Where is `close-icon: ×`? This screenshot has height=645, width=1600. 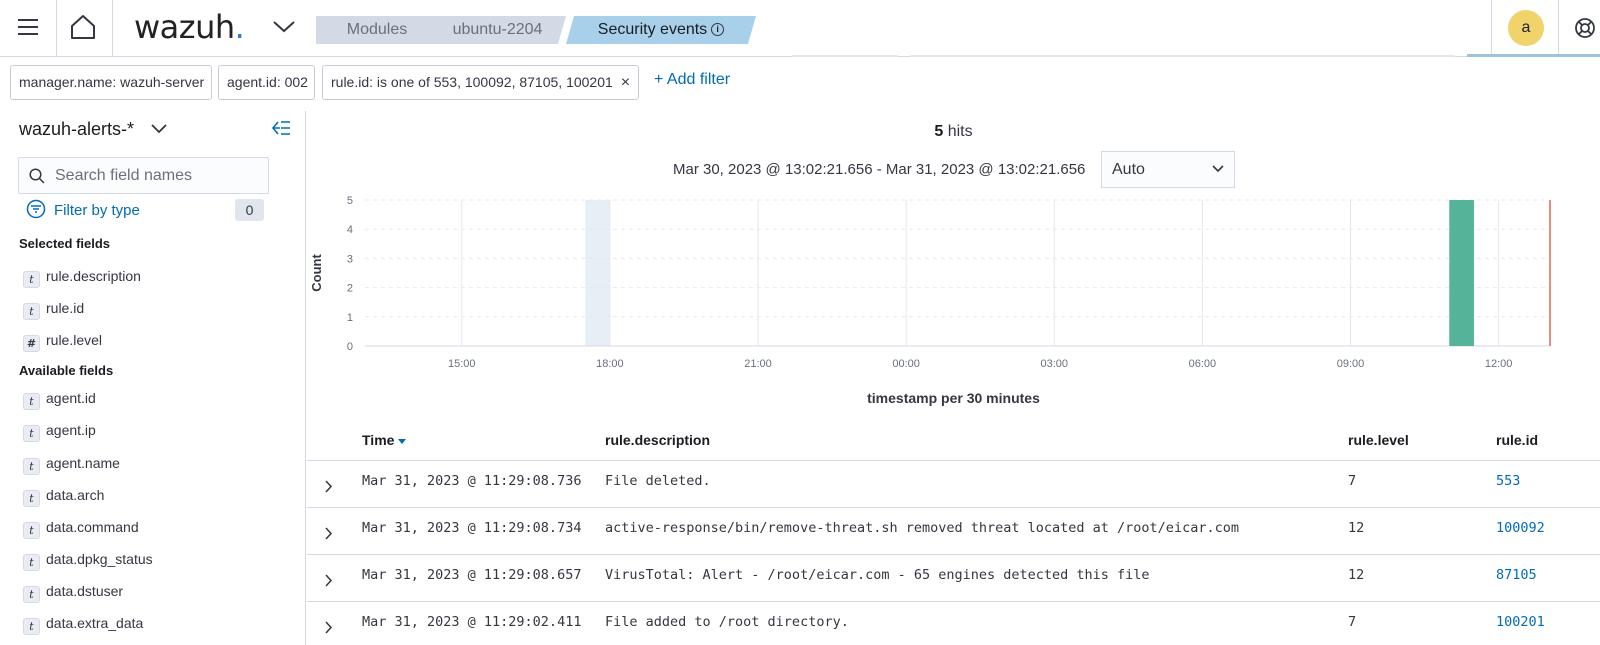 close-icon: × is located at coordinates (625, 82).